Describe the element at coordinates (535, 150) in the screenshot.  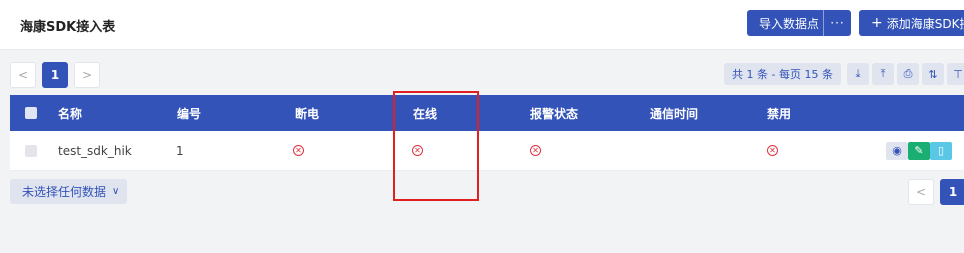
I see `alarm-x-icon: ✕` at that location.